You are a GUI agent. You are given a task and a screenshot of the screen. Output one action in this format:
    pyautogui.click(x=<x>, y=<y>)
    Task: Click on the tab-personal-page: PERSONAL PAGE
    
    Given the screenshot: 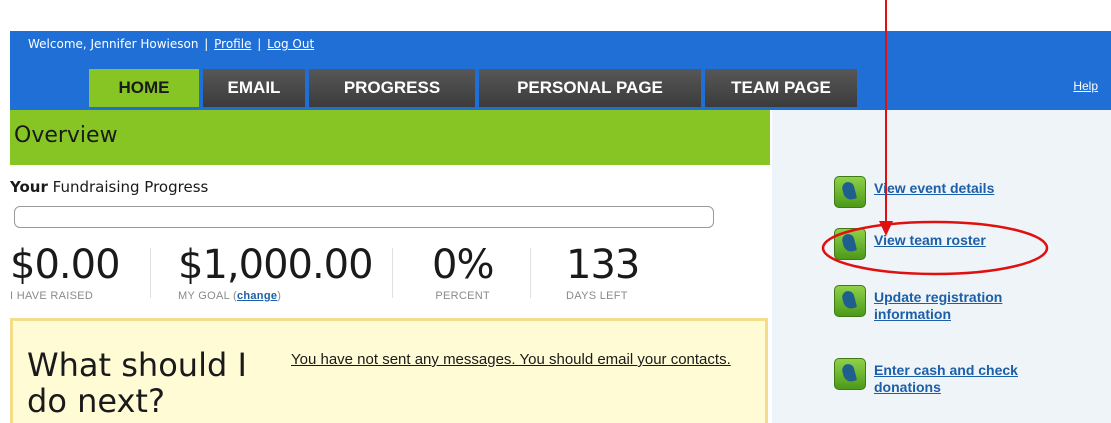 What is the action you would take?
    pyautogui.click(x=590, y=88)
    